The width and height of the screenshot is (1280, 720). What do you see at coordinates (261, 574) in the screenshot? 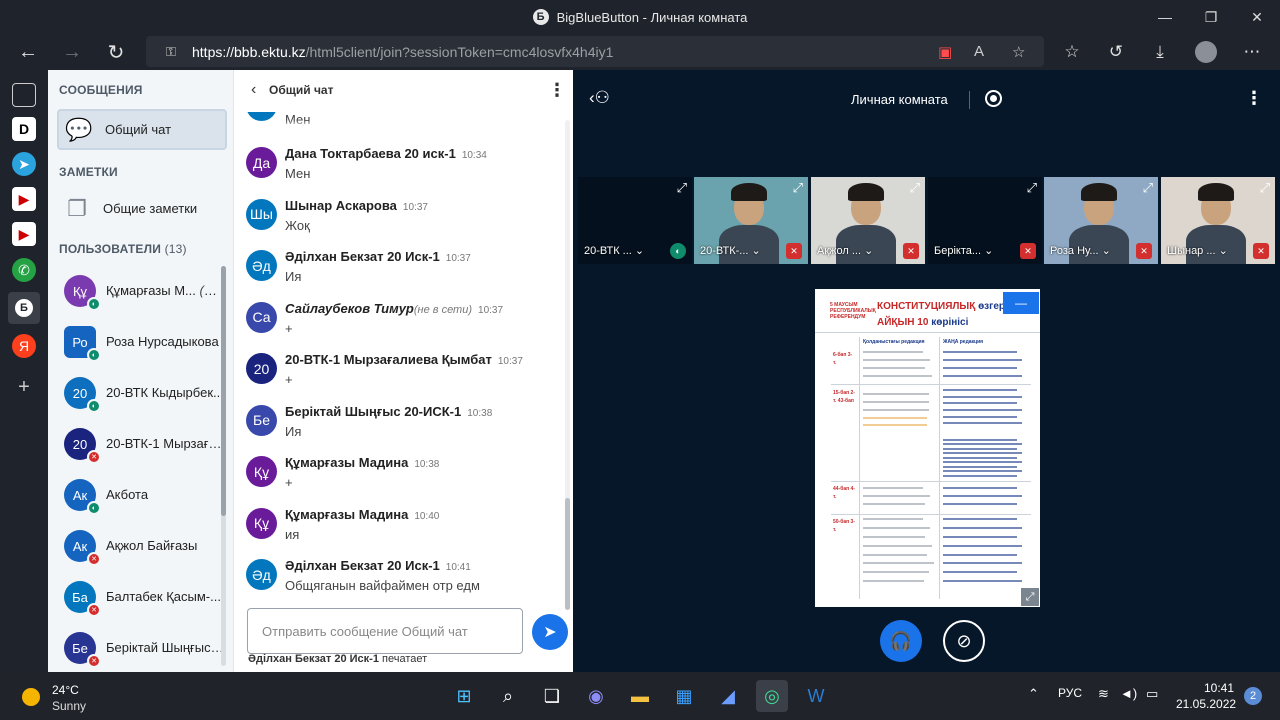
I see `avatar: Әд` at bounding box center [261, 574].